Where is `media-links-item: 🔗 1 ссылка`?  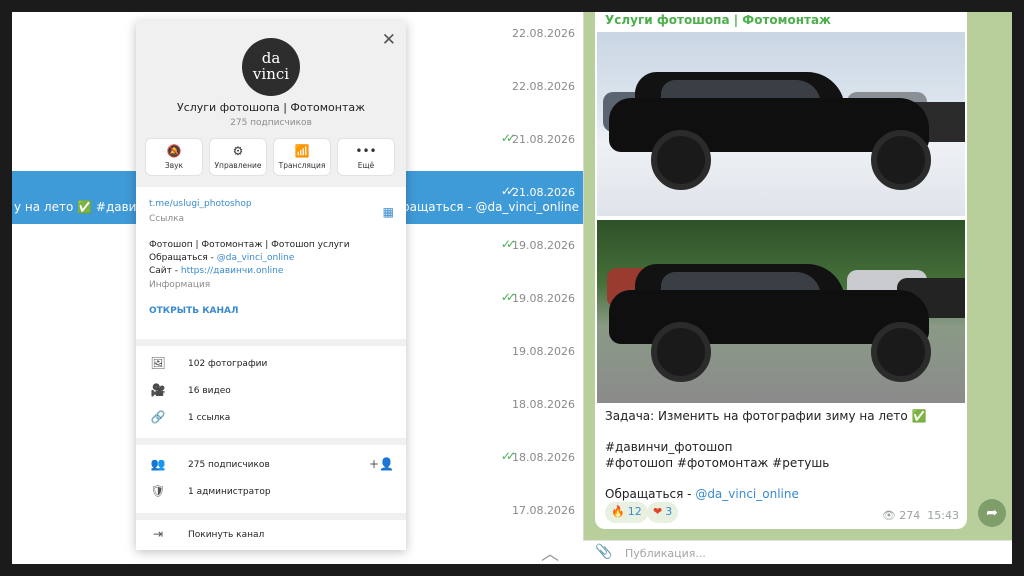 media-links-item: 🔗 1 ссылка is located at coordinates (271, 418).